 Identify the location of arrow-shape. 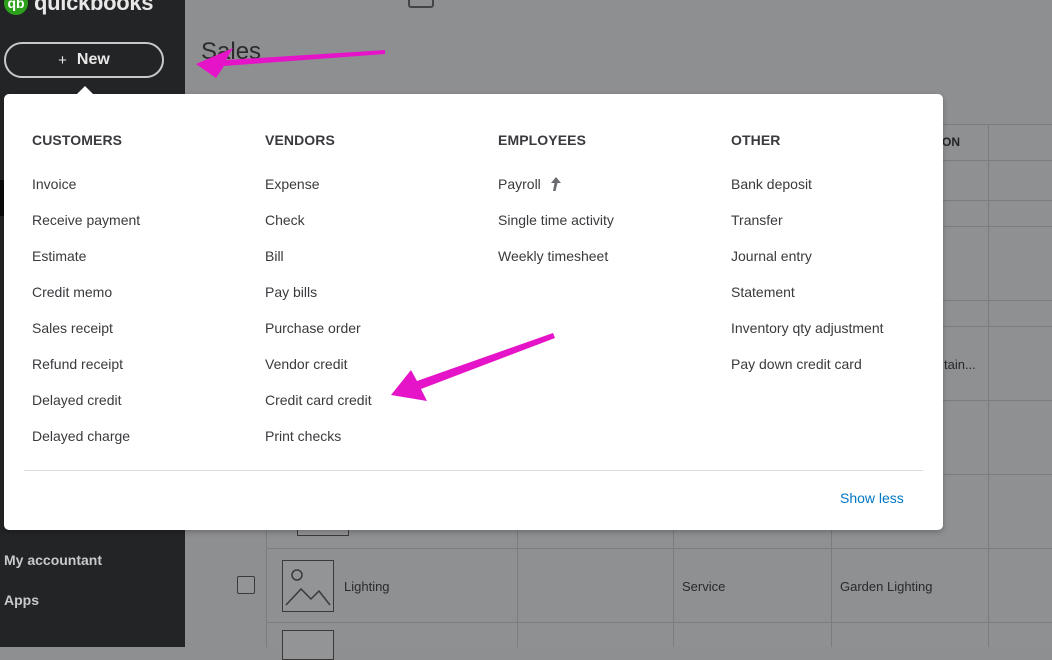
(473, 367).